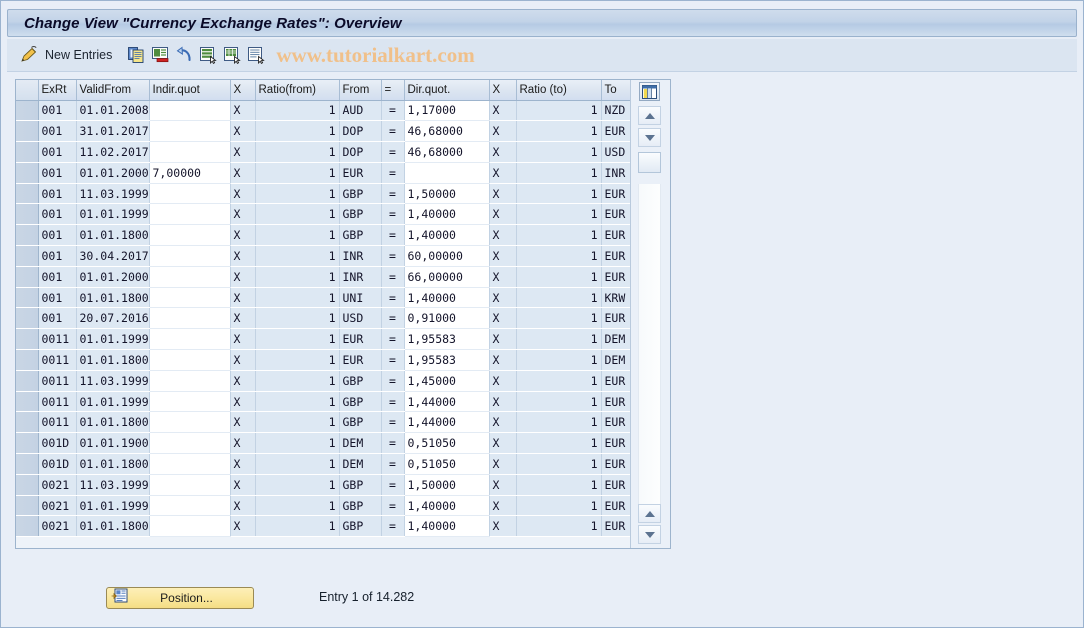 This screenshot has height=628, width=1084. Describe the element at coordinates (330, 277) in the screenshot. I see `table-row: 001 01.01.2000 X 1 INR = 66,00000 X 1 EUR` at that location.